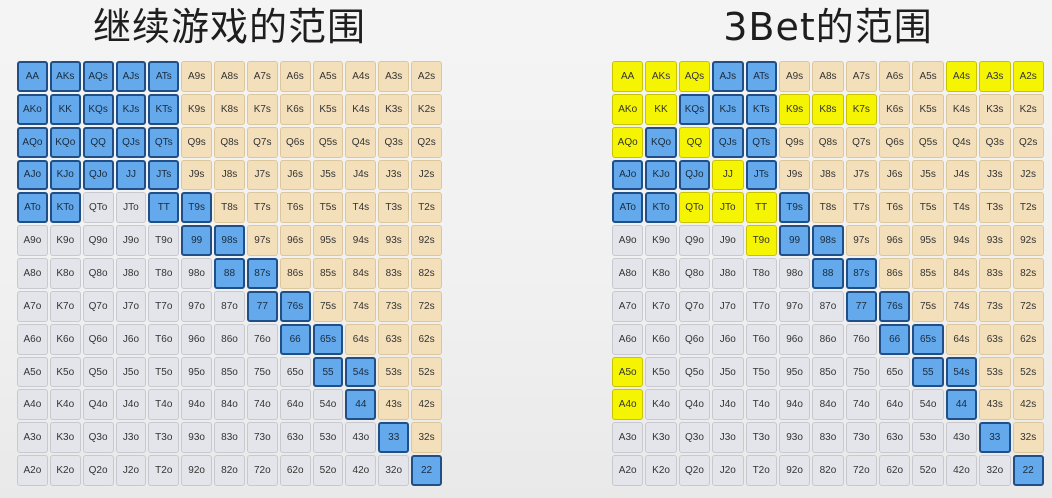 The width and height of the screenshot is (1052, 498). Describe the element at coordinates (661, 339) in the screenshot. I see `hand-cell-K6o: K6o` at that location.